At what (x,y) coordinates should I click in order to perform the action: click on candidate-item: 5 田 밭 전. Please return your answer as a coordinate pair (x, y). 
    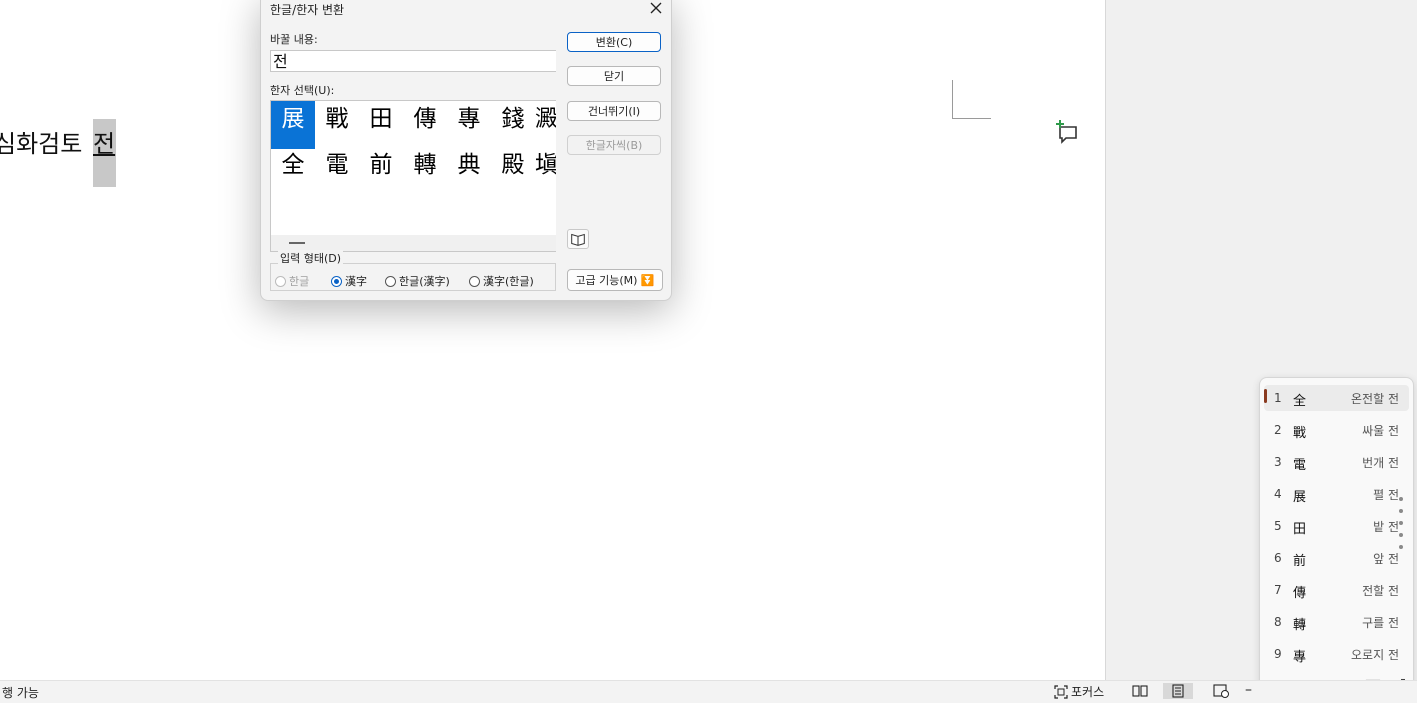
    Looking at the image, I should click on (1336, 526).